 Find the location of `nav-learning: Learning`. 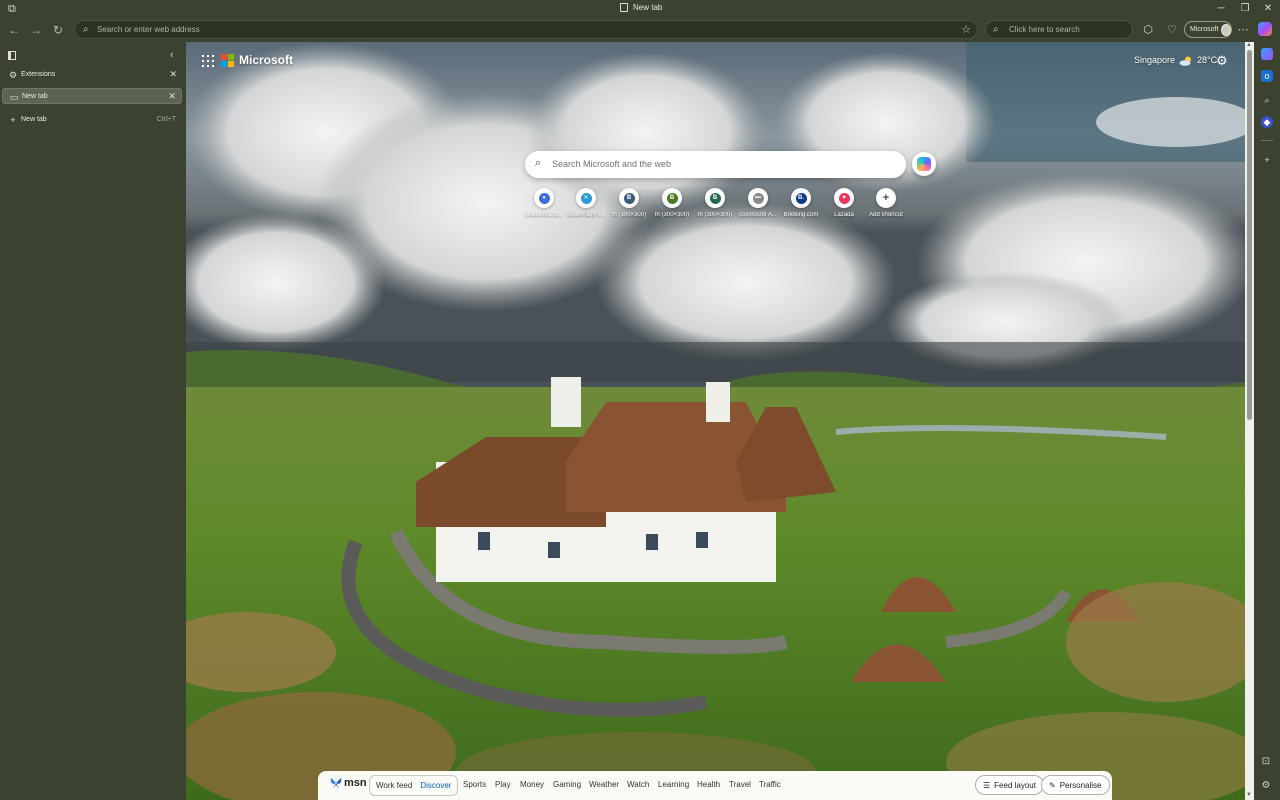

nav-learning: Learning is located at coordinates (673, 784).